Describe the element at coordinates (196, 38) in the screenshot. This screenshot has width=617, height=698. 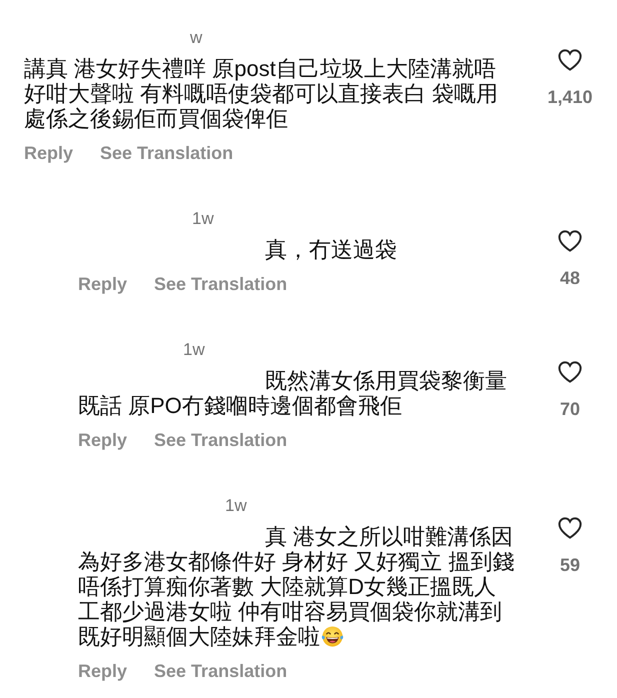
I see `comment-time: w` at that location.